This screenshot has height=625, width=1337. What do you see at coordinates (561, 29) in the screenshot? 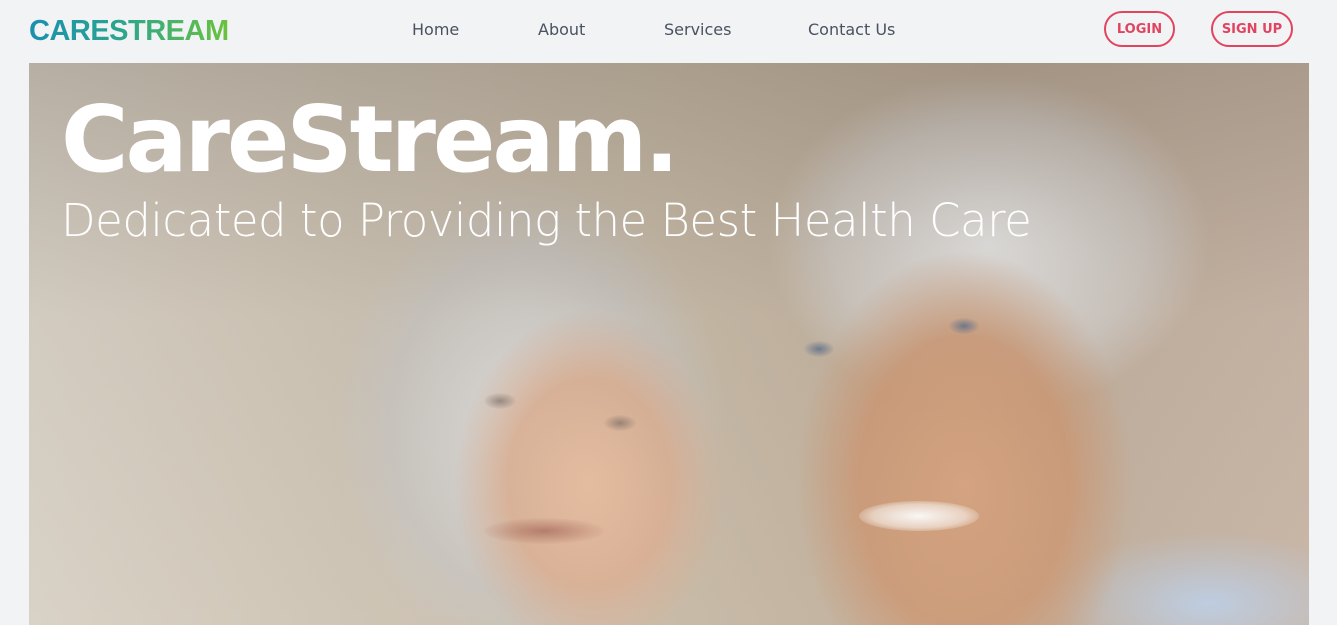
I see `nav-link-about: About` at bounding box center [561, 29].